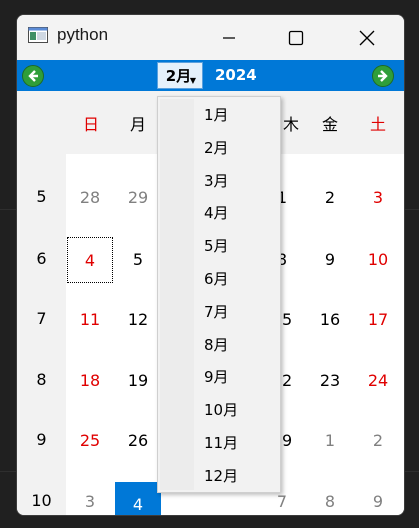  I want to click on week-number: 9, so click(41, 439).